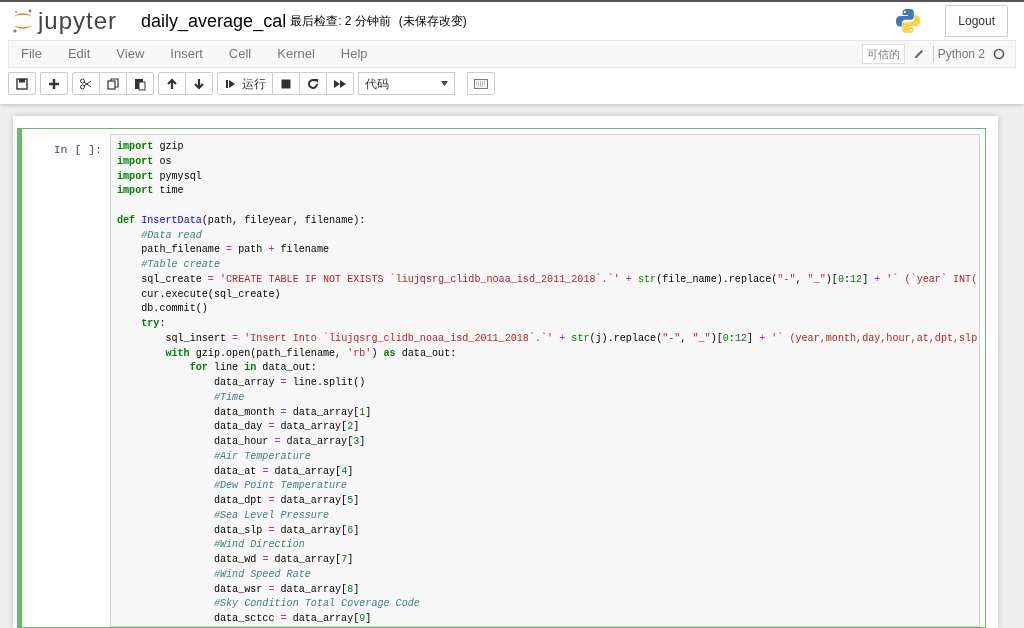 The image size is (1024, 628). What do you see at coordinates (286, 589) in the screenshot?
I see `code-line: data_wsr = data_array[8]` at bounding box center [286, 589].